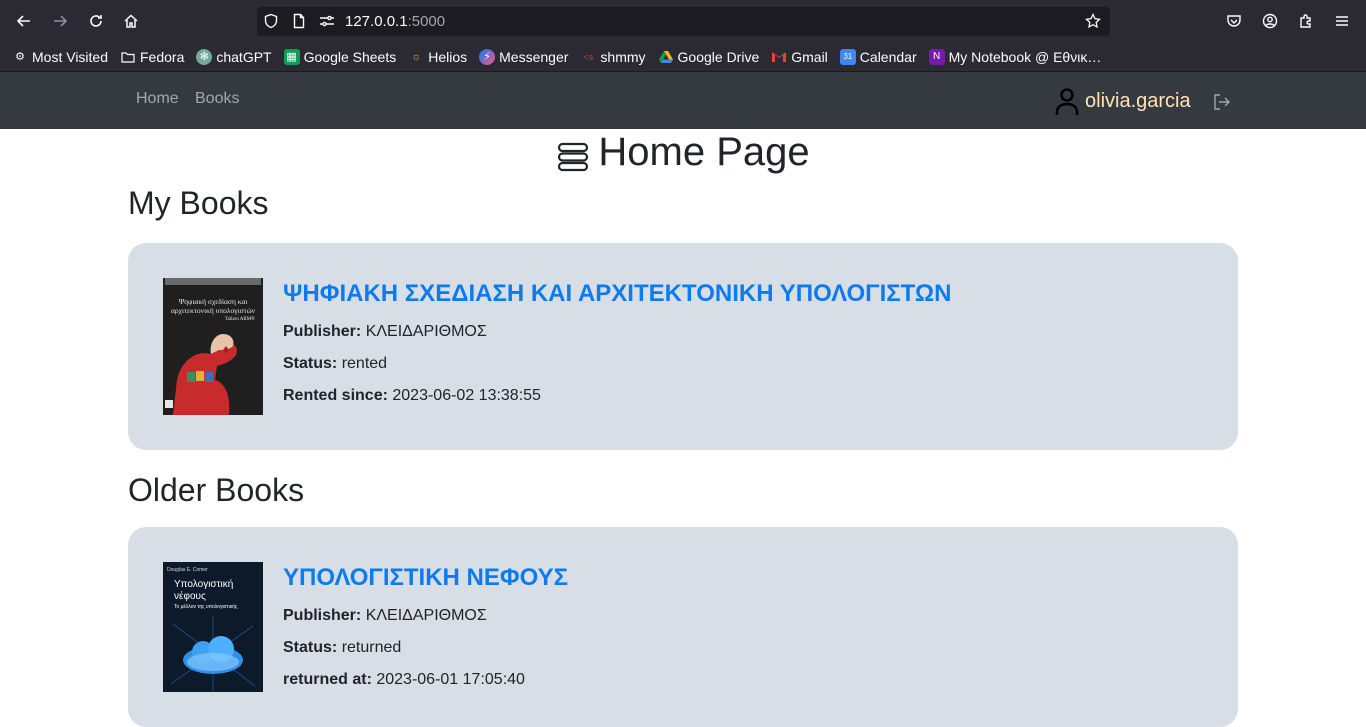 Image resolution: width=1366 pixels, height=727 pixels. I want to click on rented-since-field: Rented since: 2023-06-02 13:38:55, so click(412, 395).